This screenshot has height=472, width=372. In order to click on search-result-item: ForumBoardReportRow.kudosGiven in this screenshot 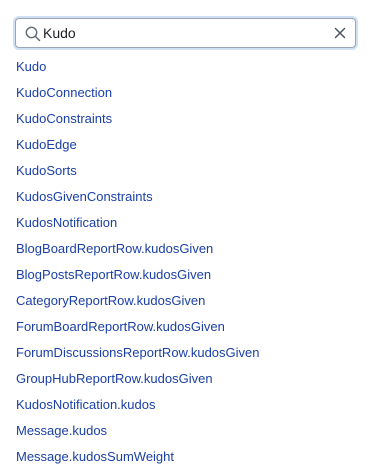, I will do `click(137, 329)`.